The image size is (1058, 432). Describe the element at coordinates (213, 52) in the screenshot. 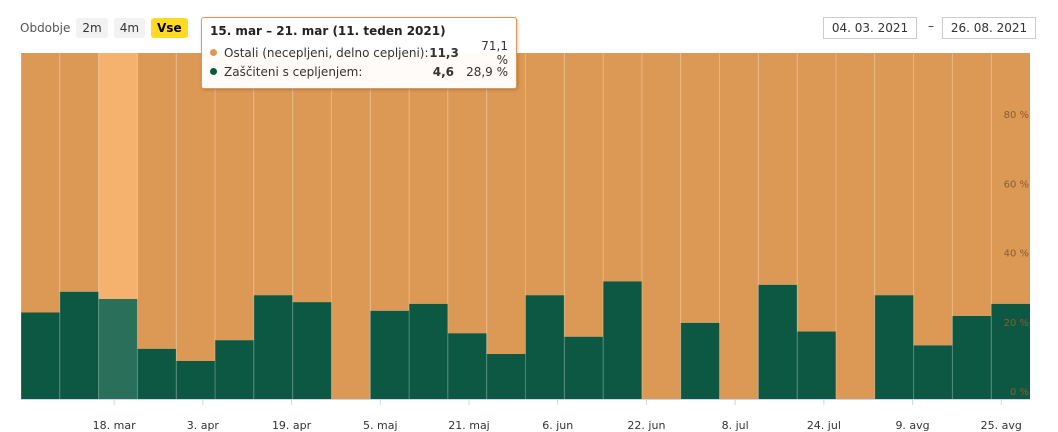

I see `others-color-dot` at that location.